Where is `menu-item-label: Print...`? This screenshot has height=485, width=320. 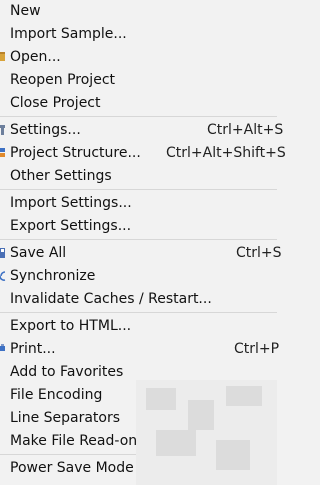 menu-item-label: Print... is located at coordinates (33, 349).